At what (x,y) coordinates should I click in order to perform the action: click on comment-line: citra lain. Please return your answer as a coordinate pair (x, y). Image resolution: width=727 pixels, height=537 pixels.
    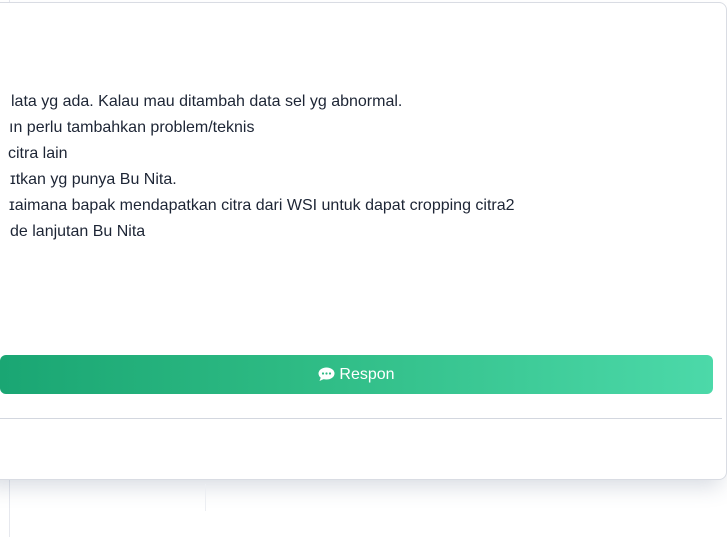
    Looking at the image, I should click on (38, 153).